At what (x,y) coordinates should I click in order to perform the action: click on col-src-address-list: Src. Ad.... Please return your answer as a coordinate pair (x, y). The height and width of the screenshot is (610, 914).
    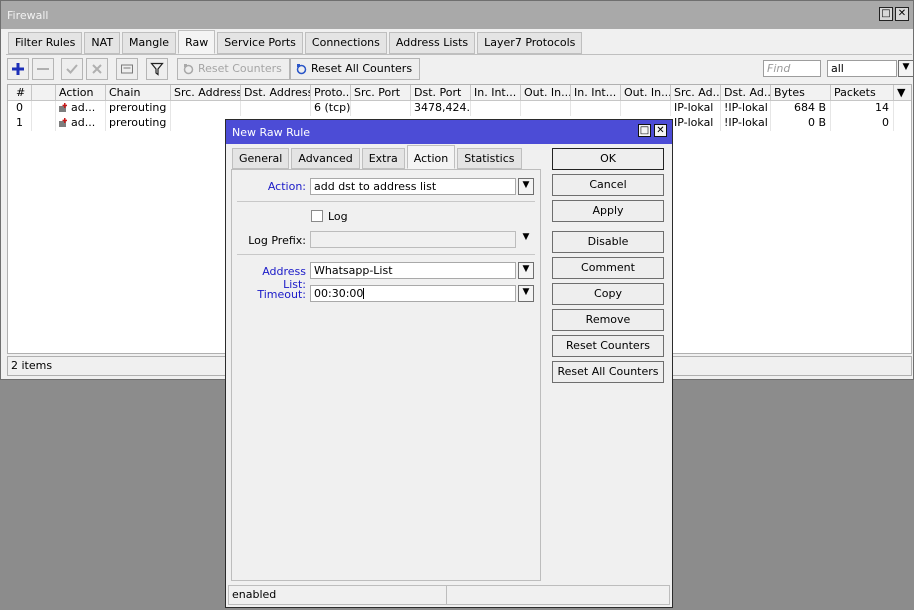
    Looking at the image, I should click on (696, 93).